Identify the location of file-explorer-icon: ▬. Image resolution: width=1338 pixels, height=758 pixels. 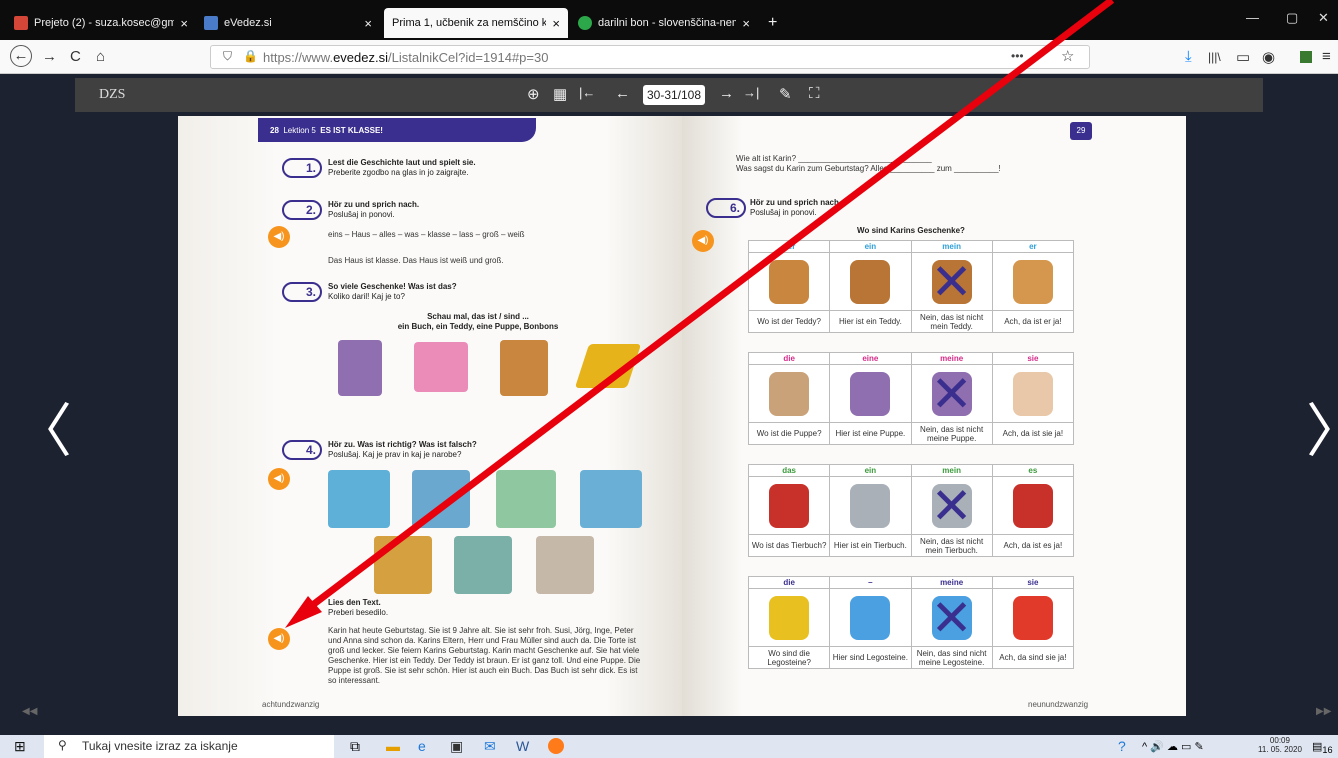
(393, 746).